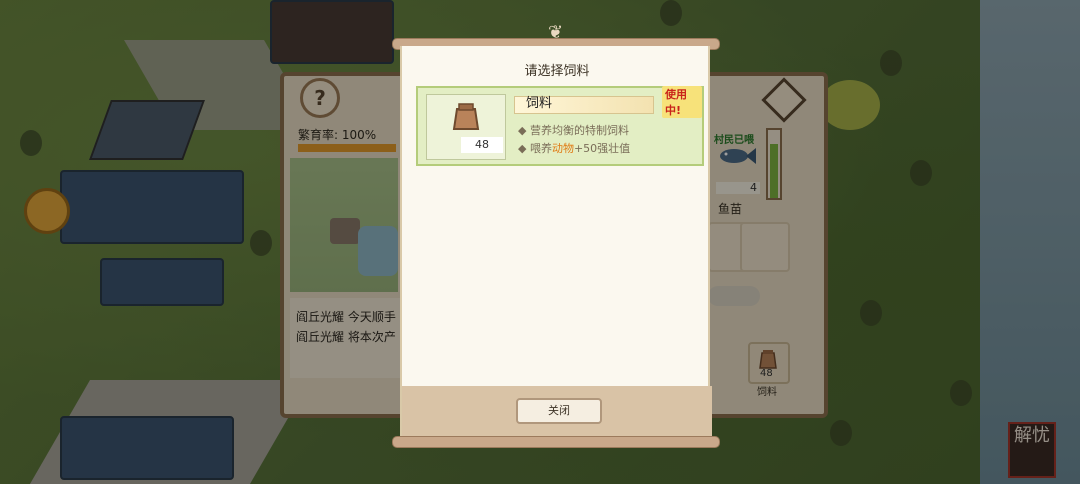 The height and width of the screenshot is (484, 1080). I want to click on item-effect: ◆ 喂养动物+50强壮值, so click(574, 148).